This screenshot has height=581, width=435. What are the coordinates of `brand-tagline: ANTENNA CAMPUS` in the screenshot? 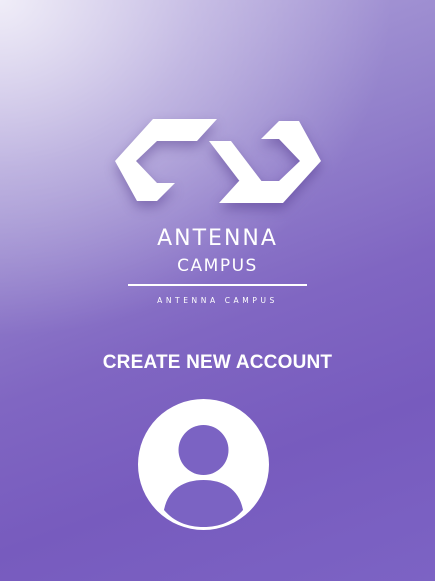 It's located at (217, 300).